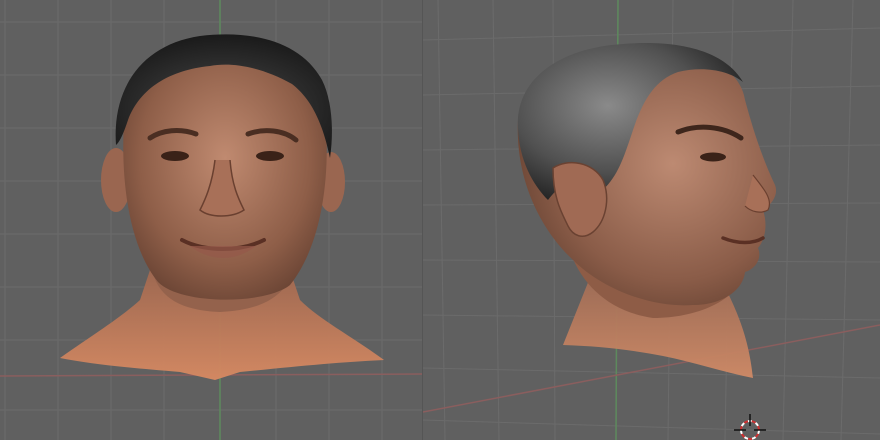  I want to click on left-eye, so click(175, 156).